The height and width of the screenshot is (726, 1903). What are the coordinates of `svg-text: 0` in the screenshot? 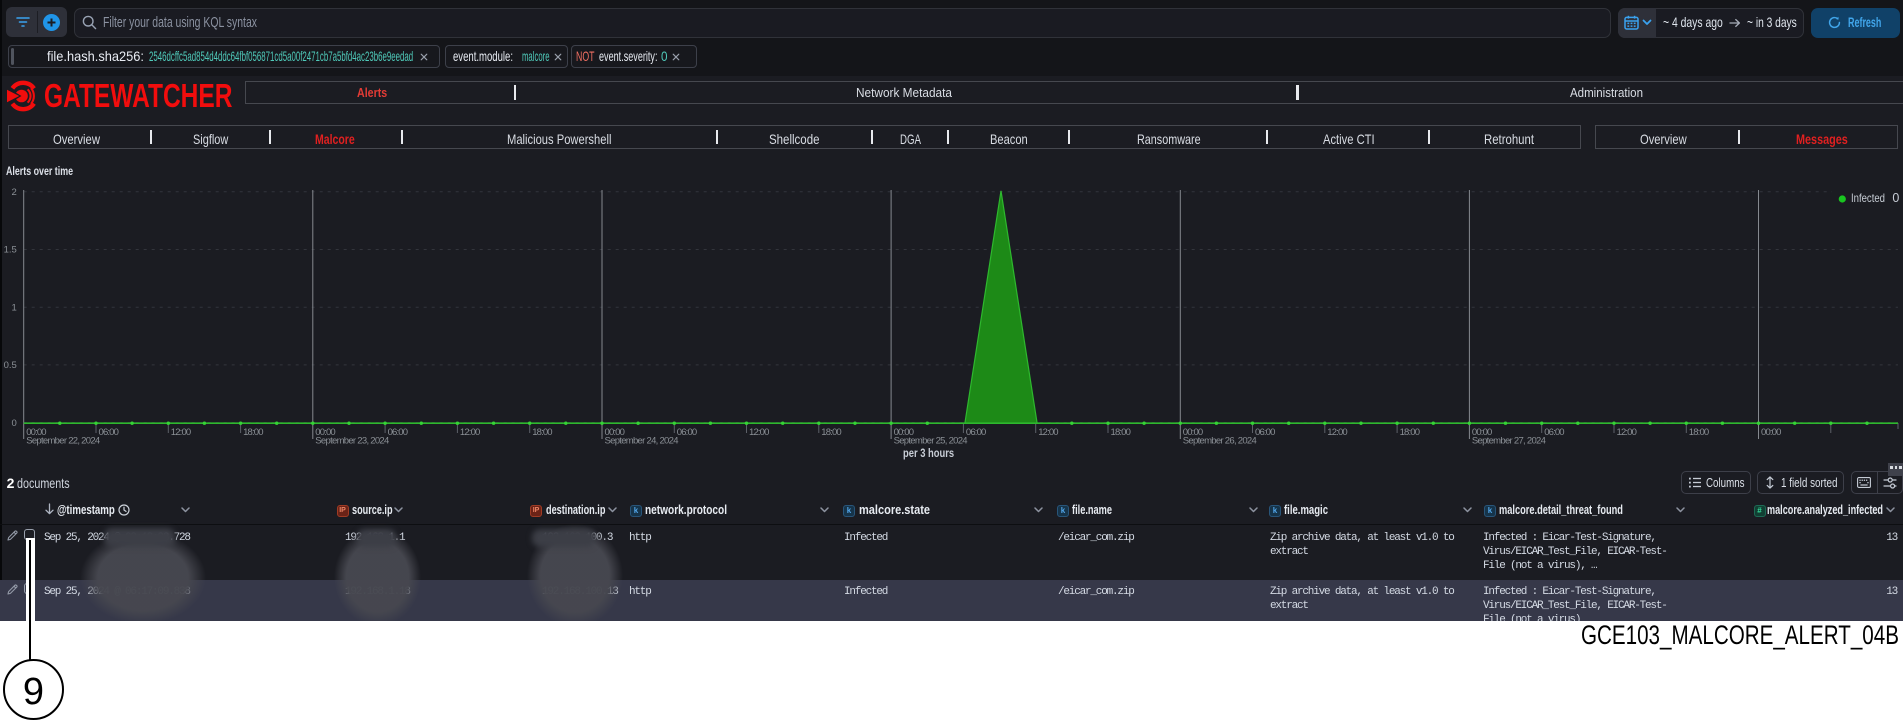 It's located at (14, 423).